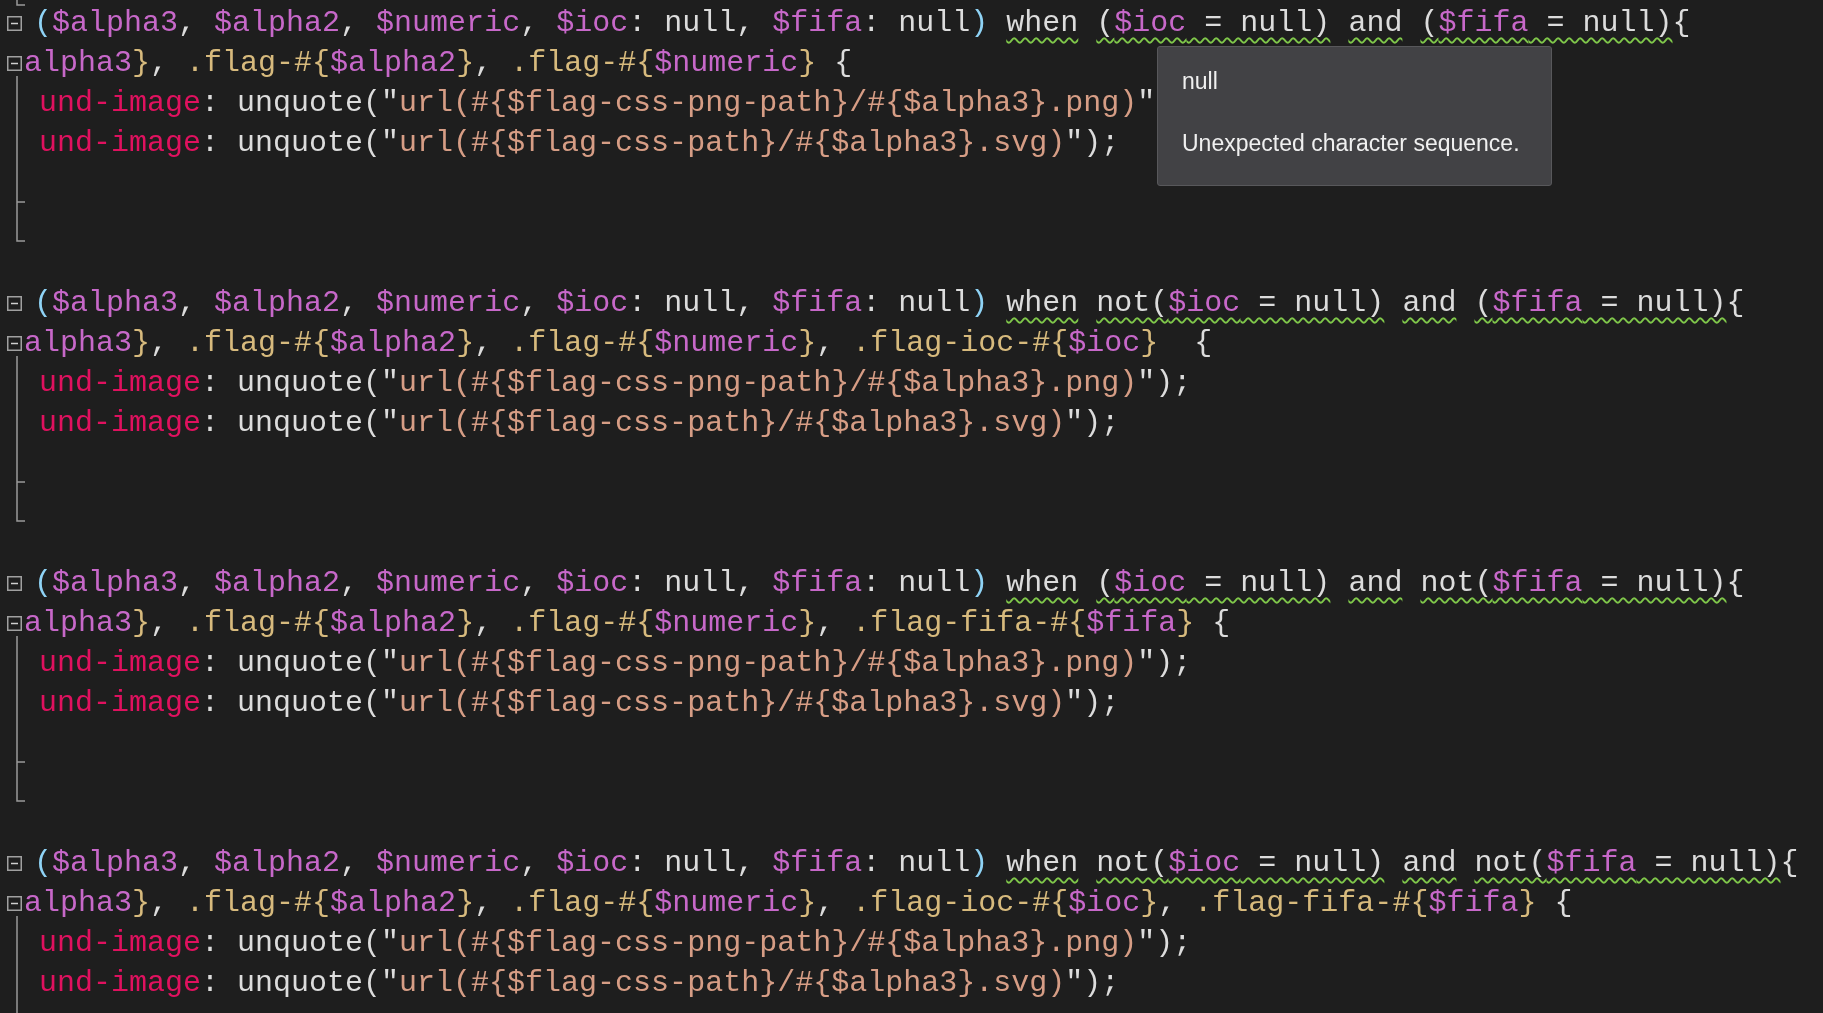 The width and height of the screenshot is (1823, 1013). I want to click on code-line: alpha3}, .flag-#{$alpha2}, .flag-#{$numeric}, .flag-fifa-#{$fifa} {, so click(627, 623).